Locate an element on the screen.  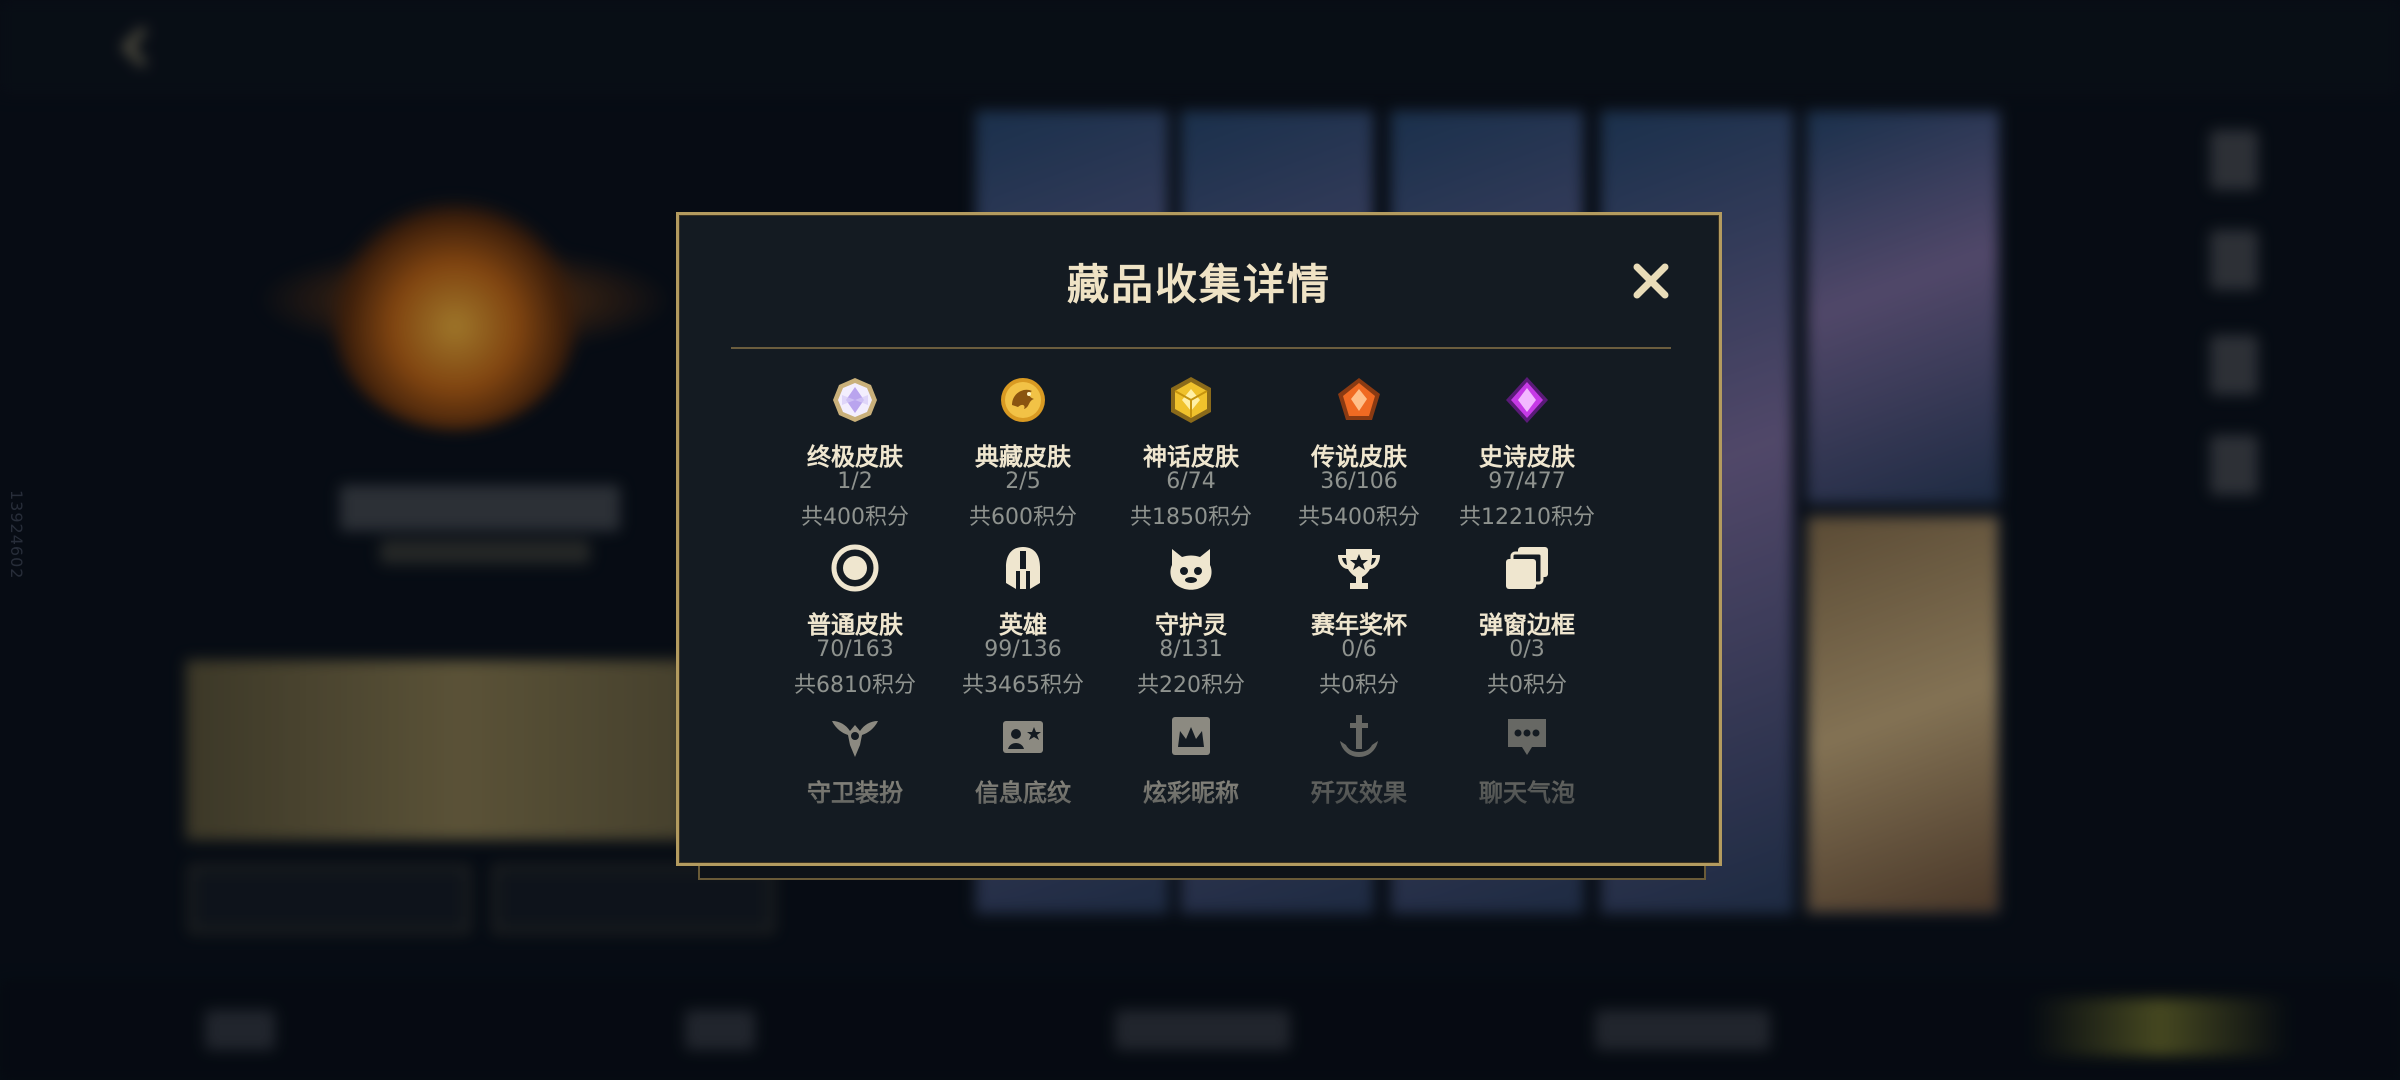
item-progress: 0/3 is located at coordinates (1527, 649).